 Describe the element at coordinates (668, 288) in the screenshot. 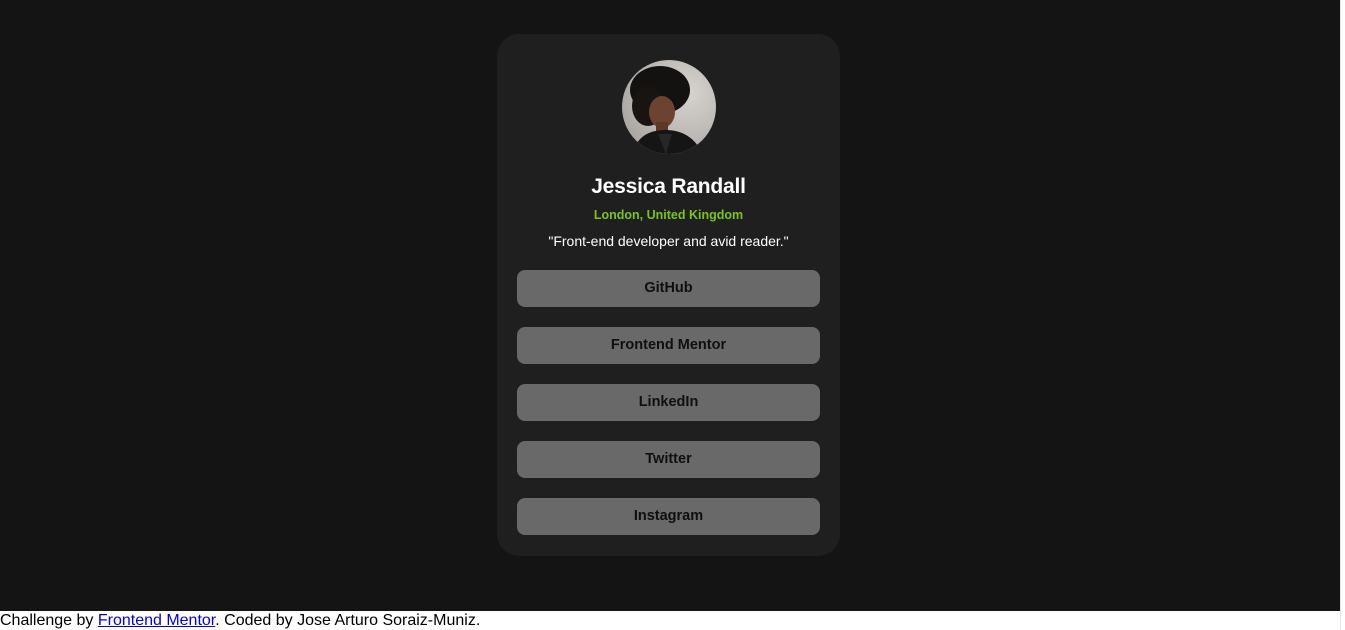

I see `github-link-button: GitHub` at that location.